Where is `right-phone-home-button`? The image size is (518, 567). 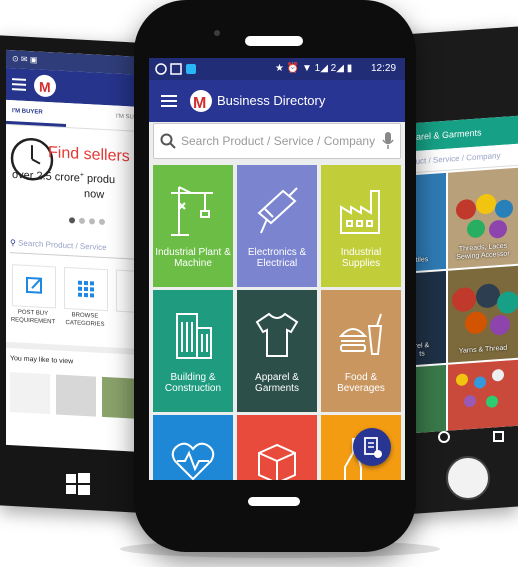 right-phone-home-button is located at coordinates (468, 478).